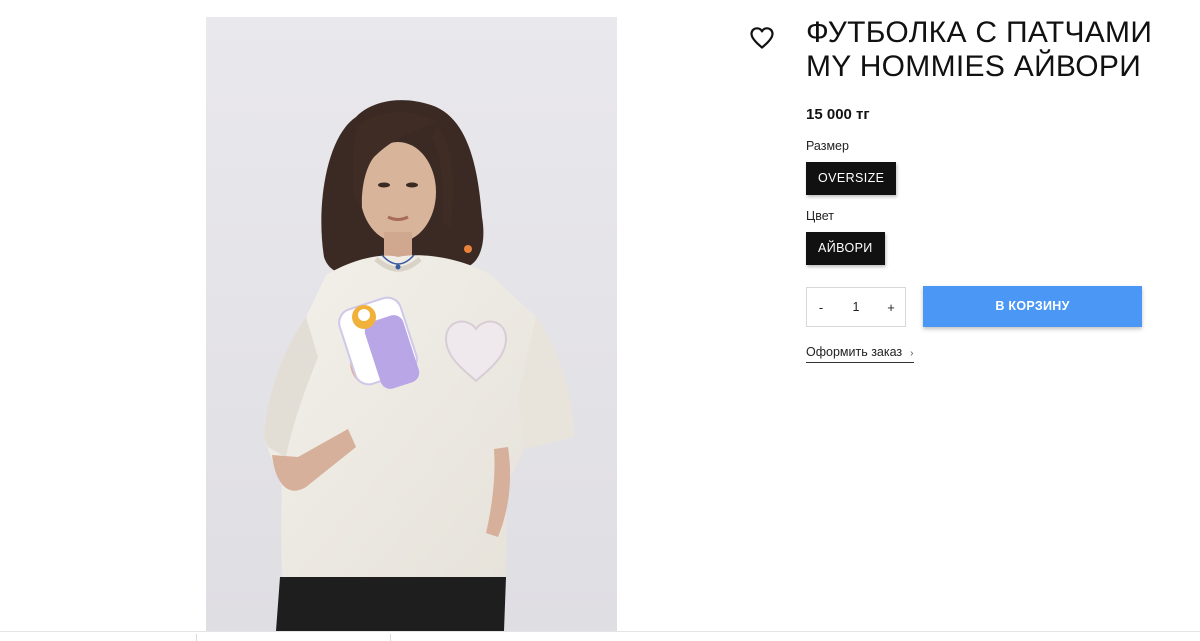 The width and height of the screenshot is (1200, 641). I want to click on product-title: ФУТБОЛКА С ПАТЧАМИ MY HOMMIES АЙВОРИ, so click(979, 49).